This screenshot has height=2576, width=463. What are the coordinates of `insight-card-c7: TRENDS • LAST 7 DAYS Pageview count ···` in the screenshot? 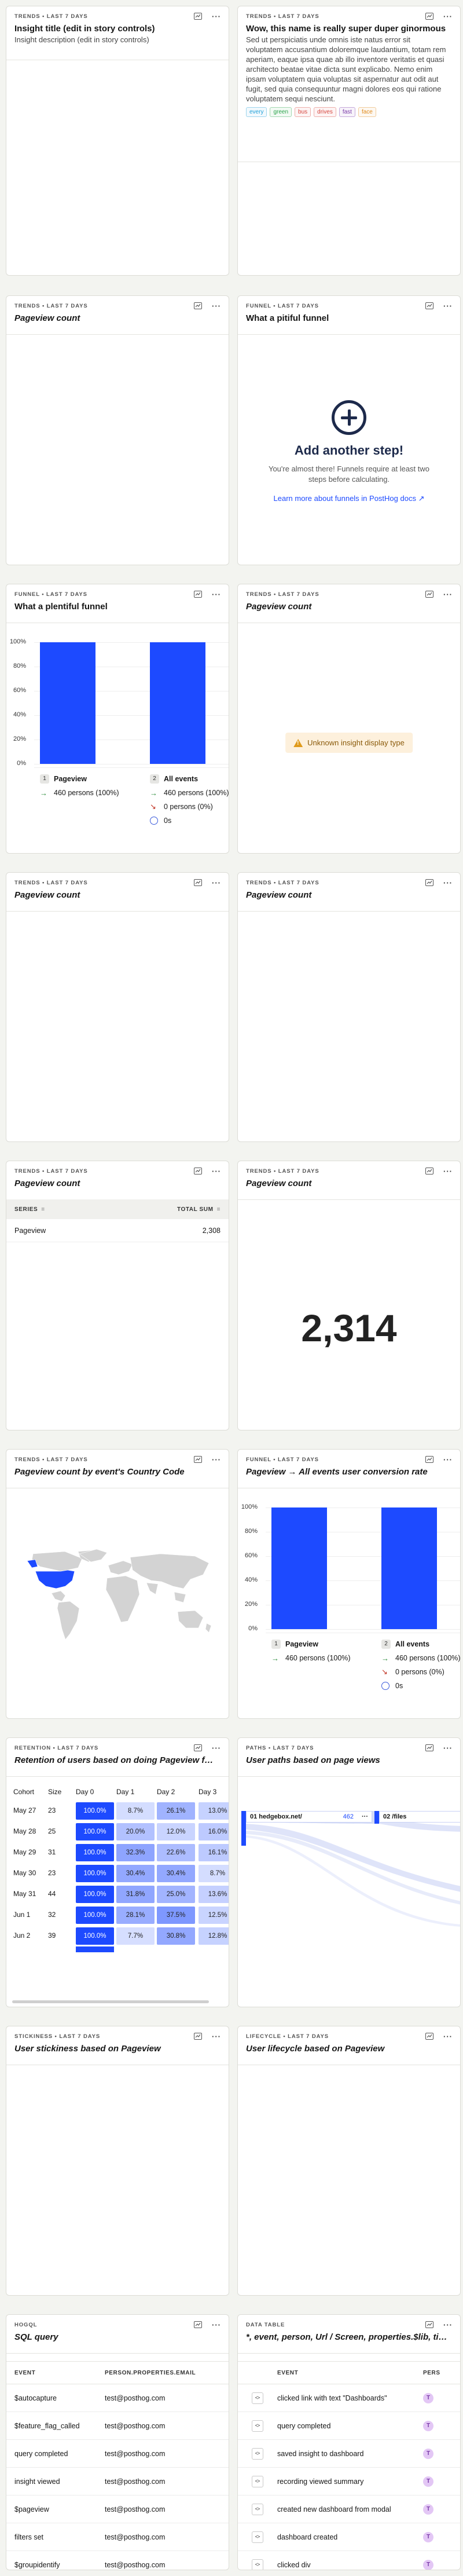 It's located at (117, 1007).